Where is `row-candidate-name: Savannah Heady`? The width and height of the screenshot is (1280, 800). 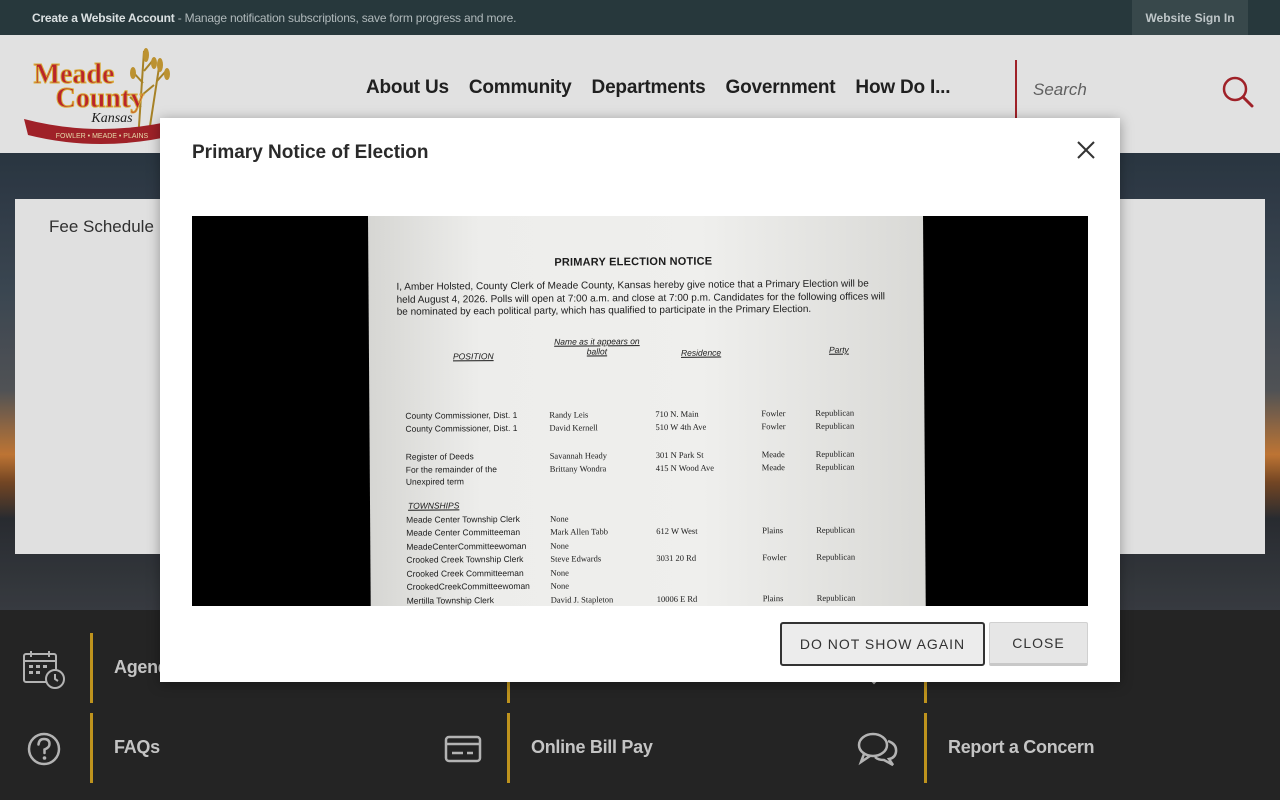
row-candidate-name: Savannah Heady is located at coordinates (578, 455).